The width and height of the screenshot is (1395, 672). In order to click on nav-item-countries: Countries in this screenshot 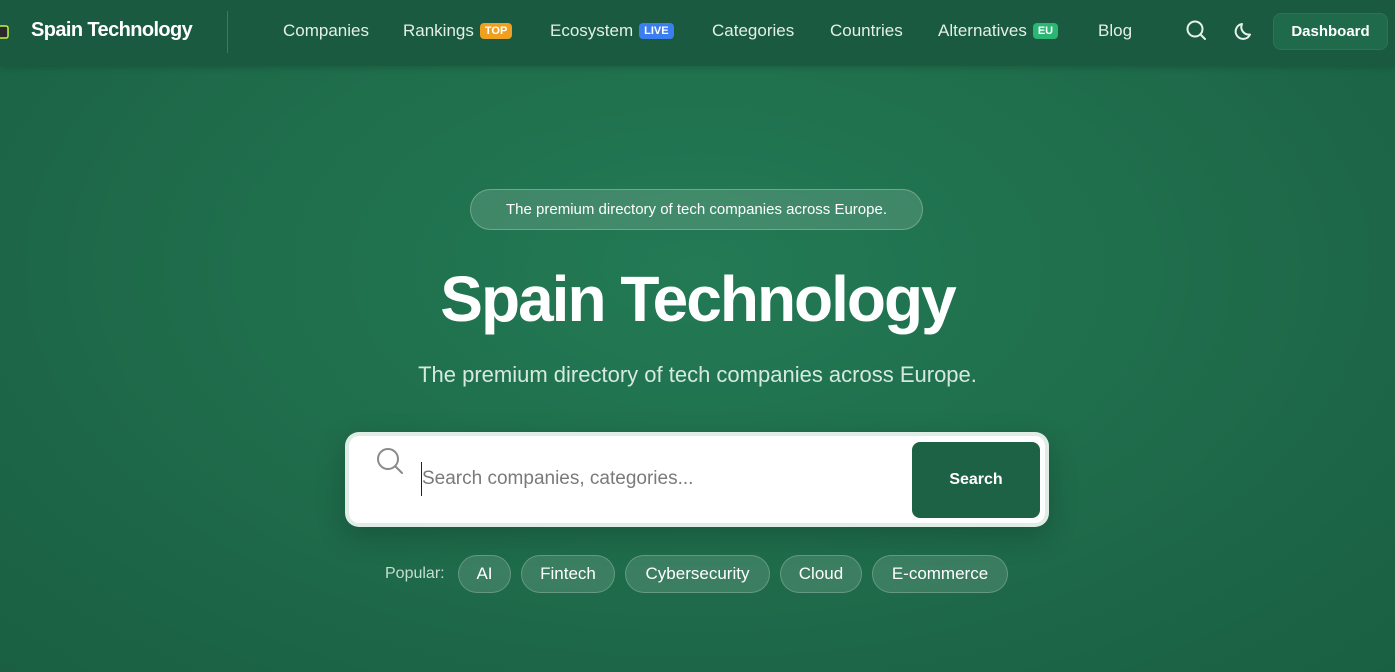, I will do `click(866, 31)`.